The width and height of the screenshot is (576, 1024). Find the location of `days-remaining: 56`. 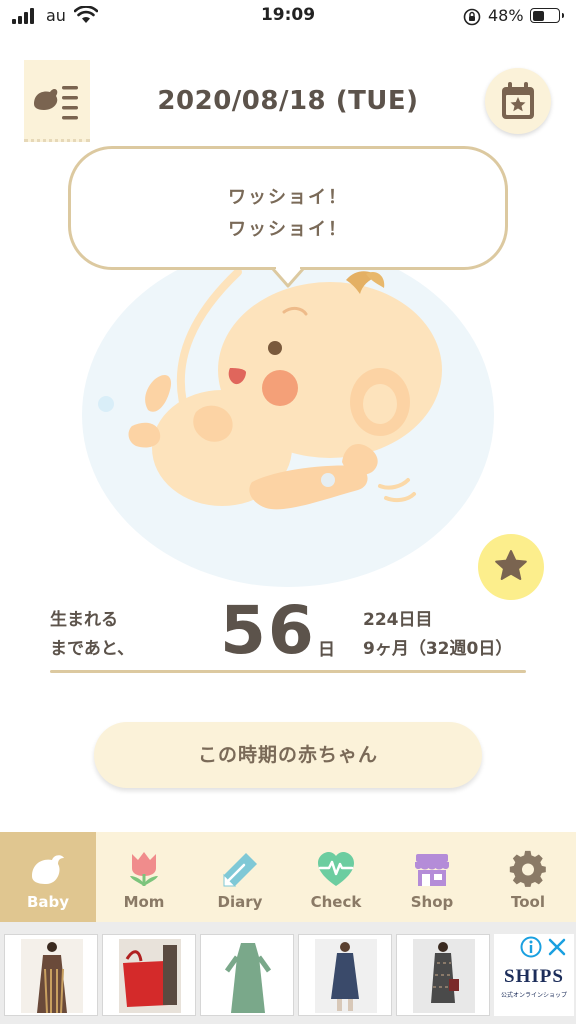

days-remaining: 56 is located at coordinates (268, 630).